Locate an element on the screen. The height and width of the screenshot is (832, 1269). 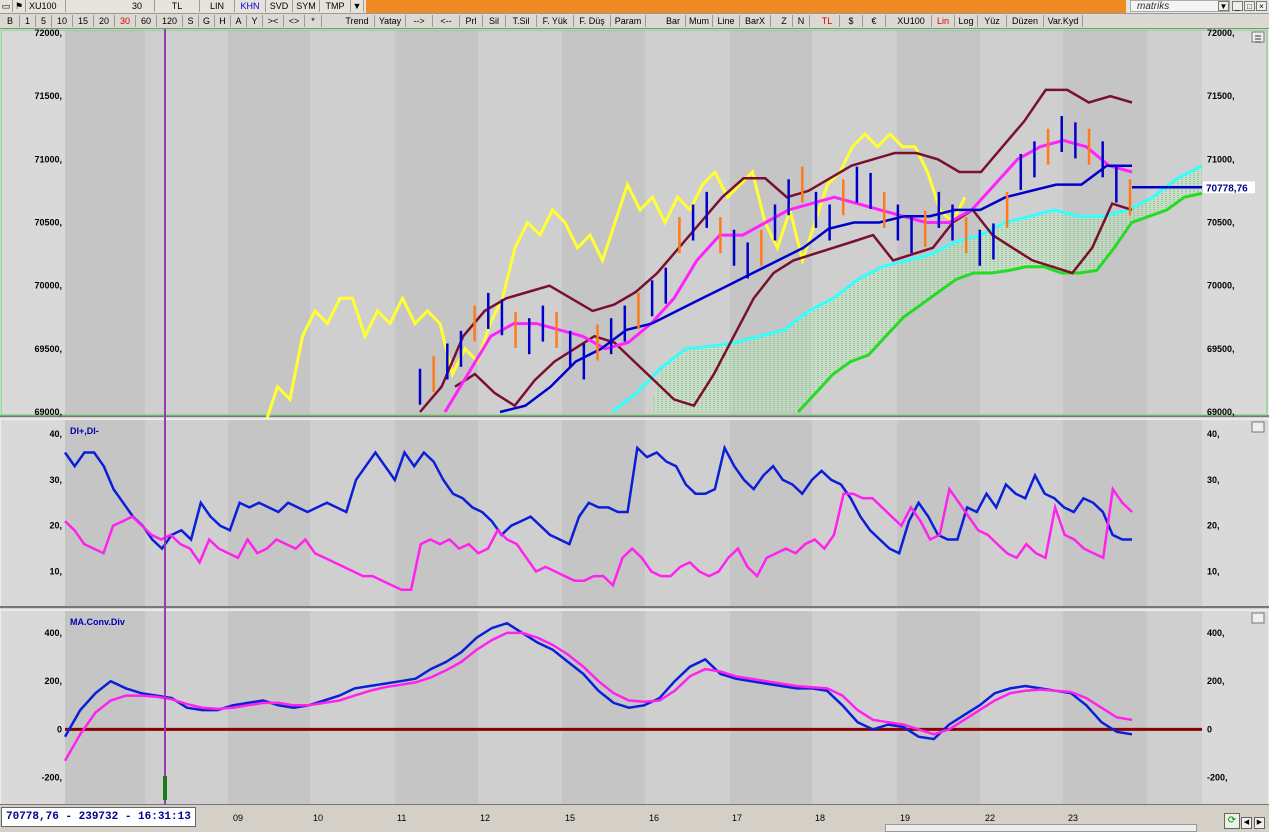
macd-menu-icon is located at coordinates (1258, 618).